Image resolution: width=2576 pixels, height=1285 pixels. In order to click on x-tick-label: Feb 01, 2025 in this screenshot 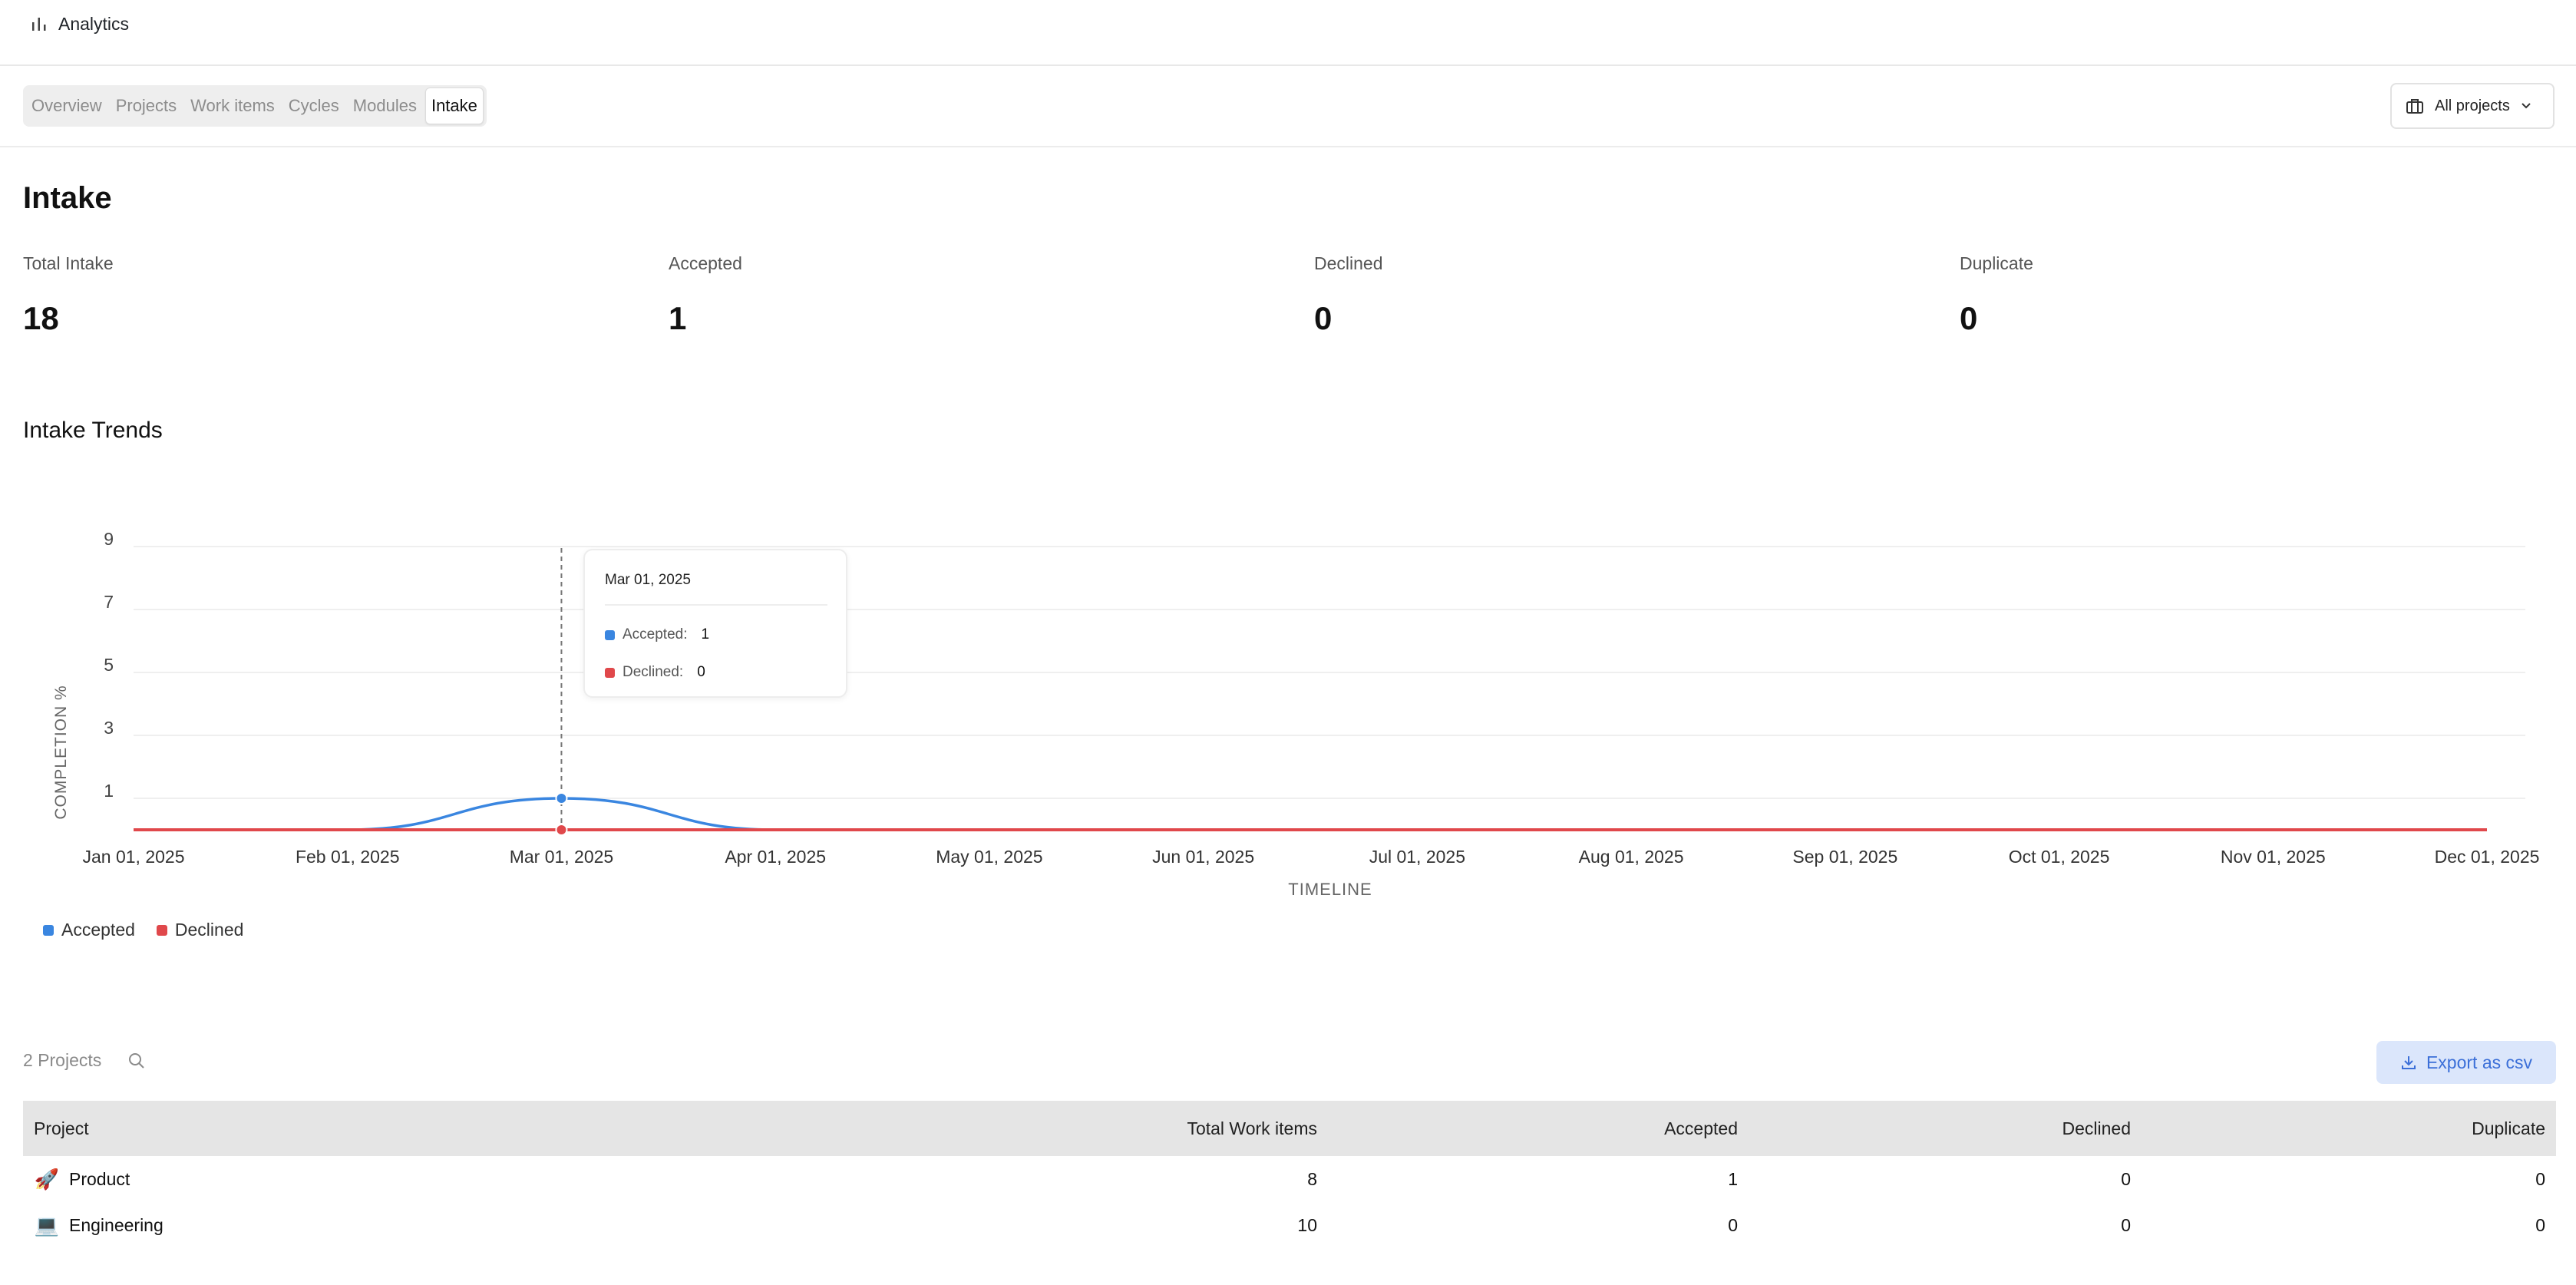, I will do `click(348, 857)`.